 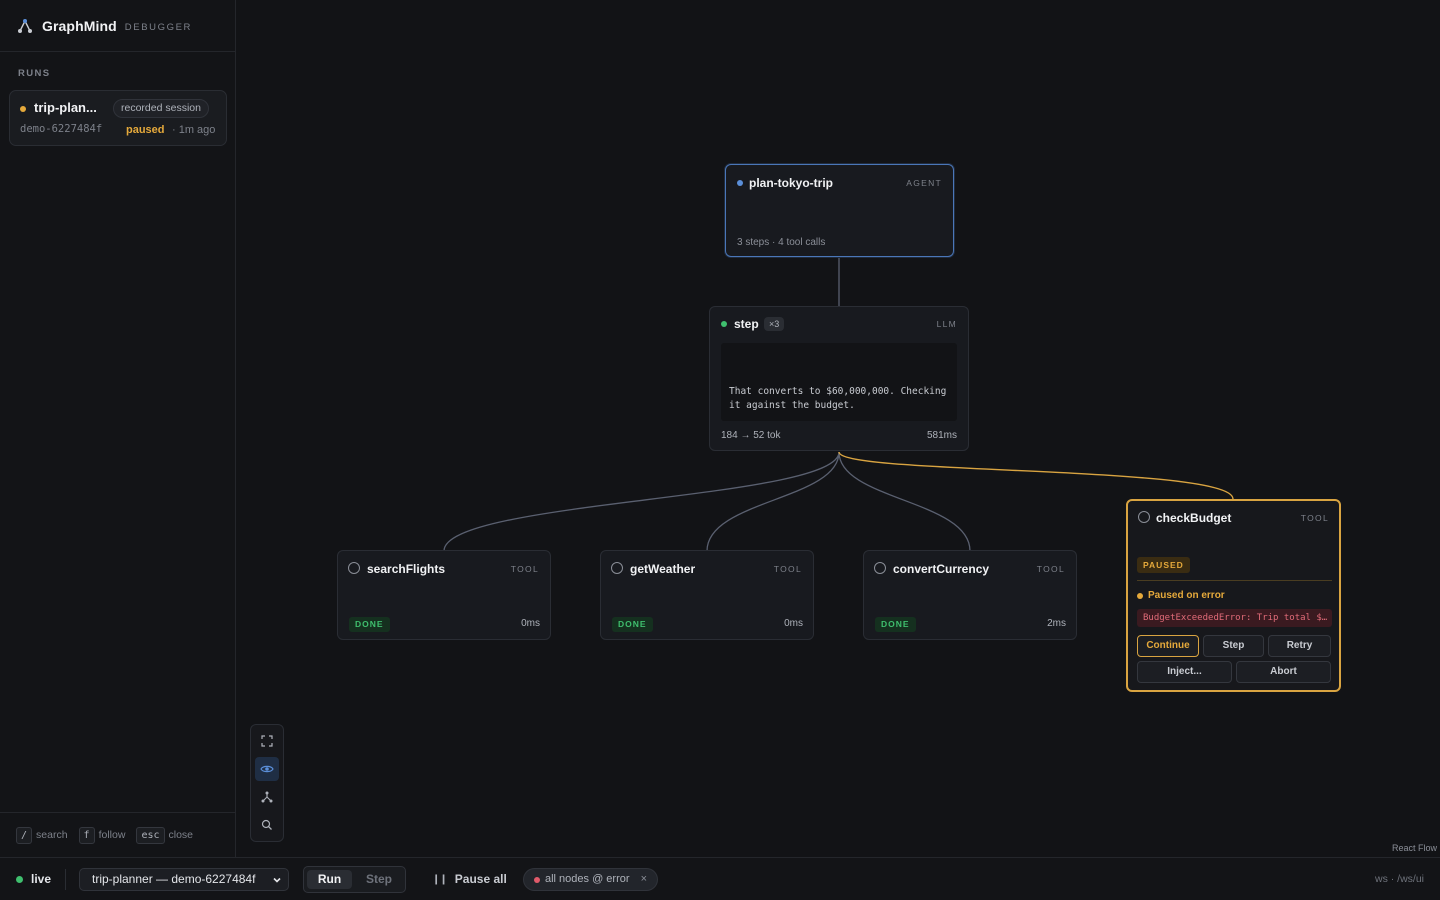 I want to click on mode-toggle: Run Step, so click(x=354, y=879).